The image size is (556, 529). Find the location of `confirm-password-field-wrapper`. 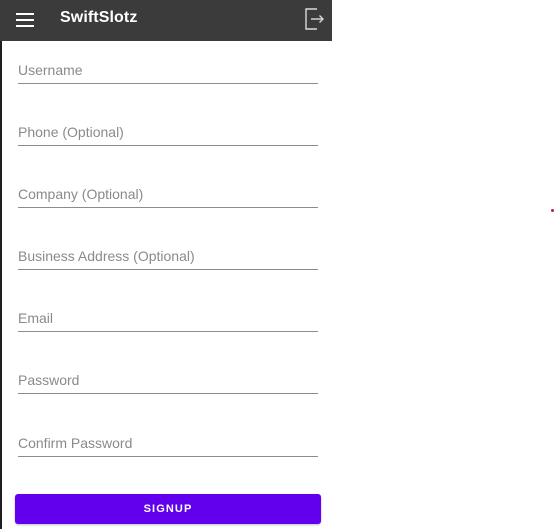

confirm-password-field-wrapper is located at coordinates (168, 444).